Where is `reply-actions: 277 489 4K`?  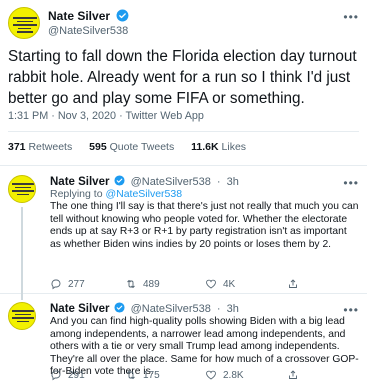
reply-actions: 277 489 4K is located at coordinates (200, 285).